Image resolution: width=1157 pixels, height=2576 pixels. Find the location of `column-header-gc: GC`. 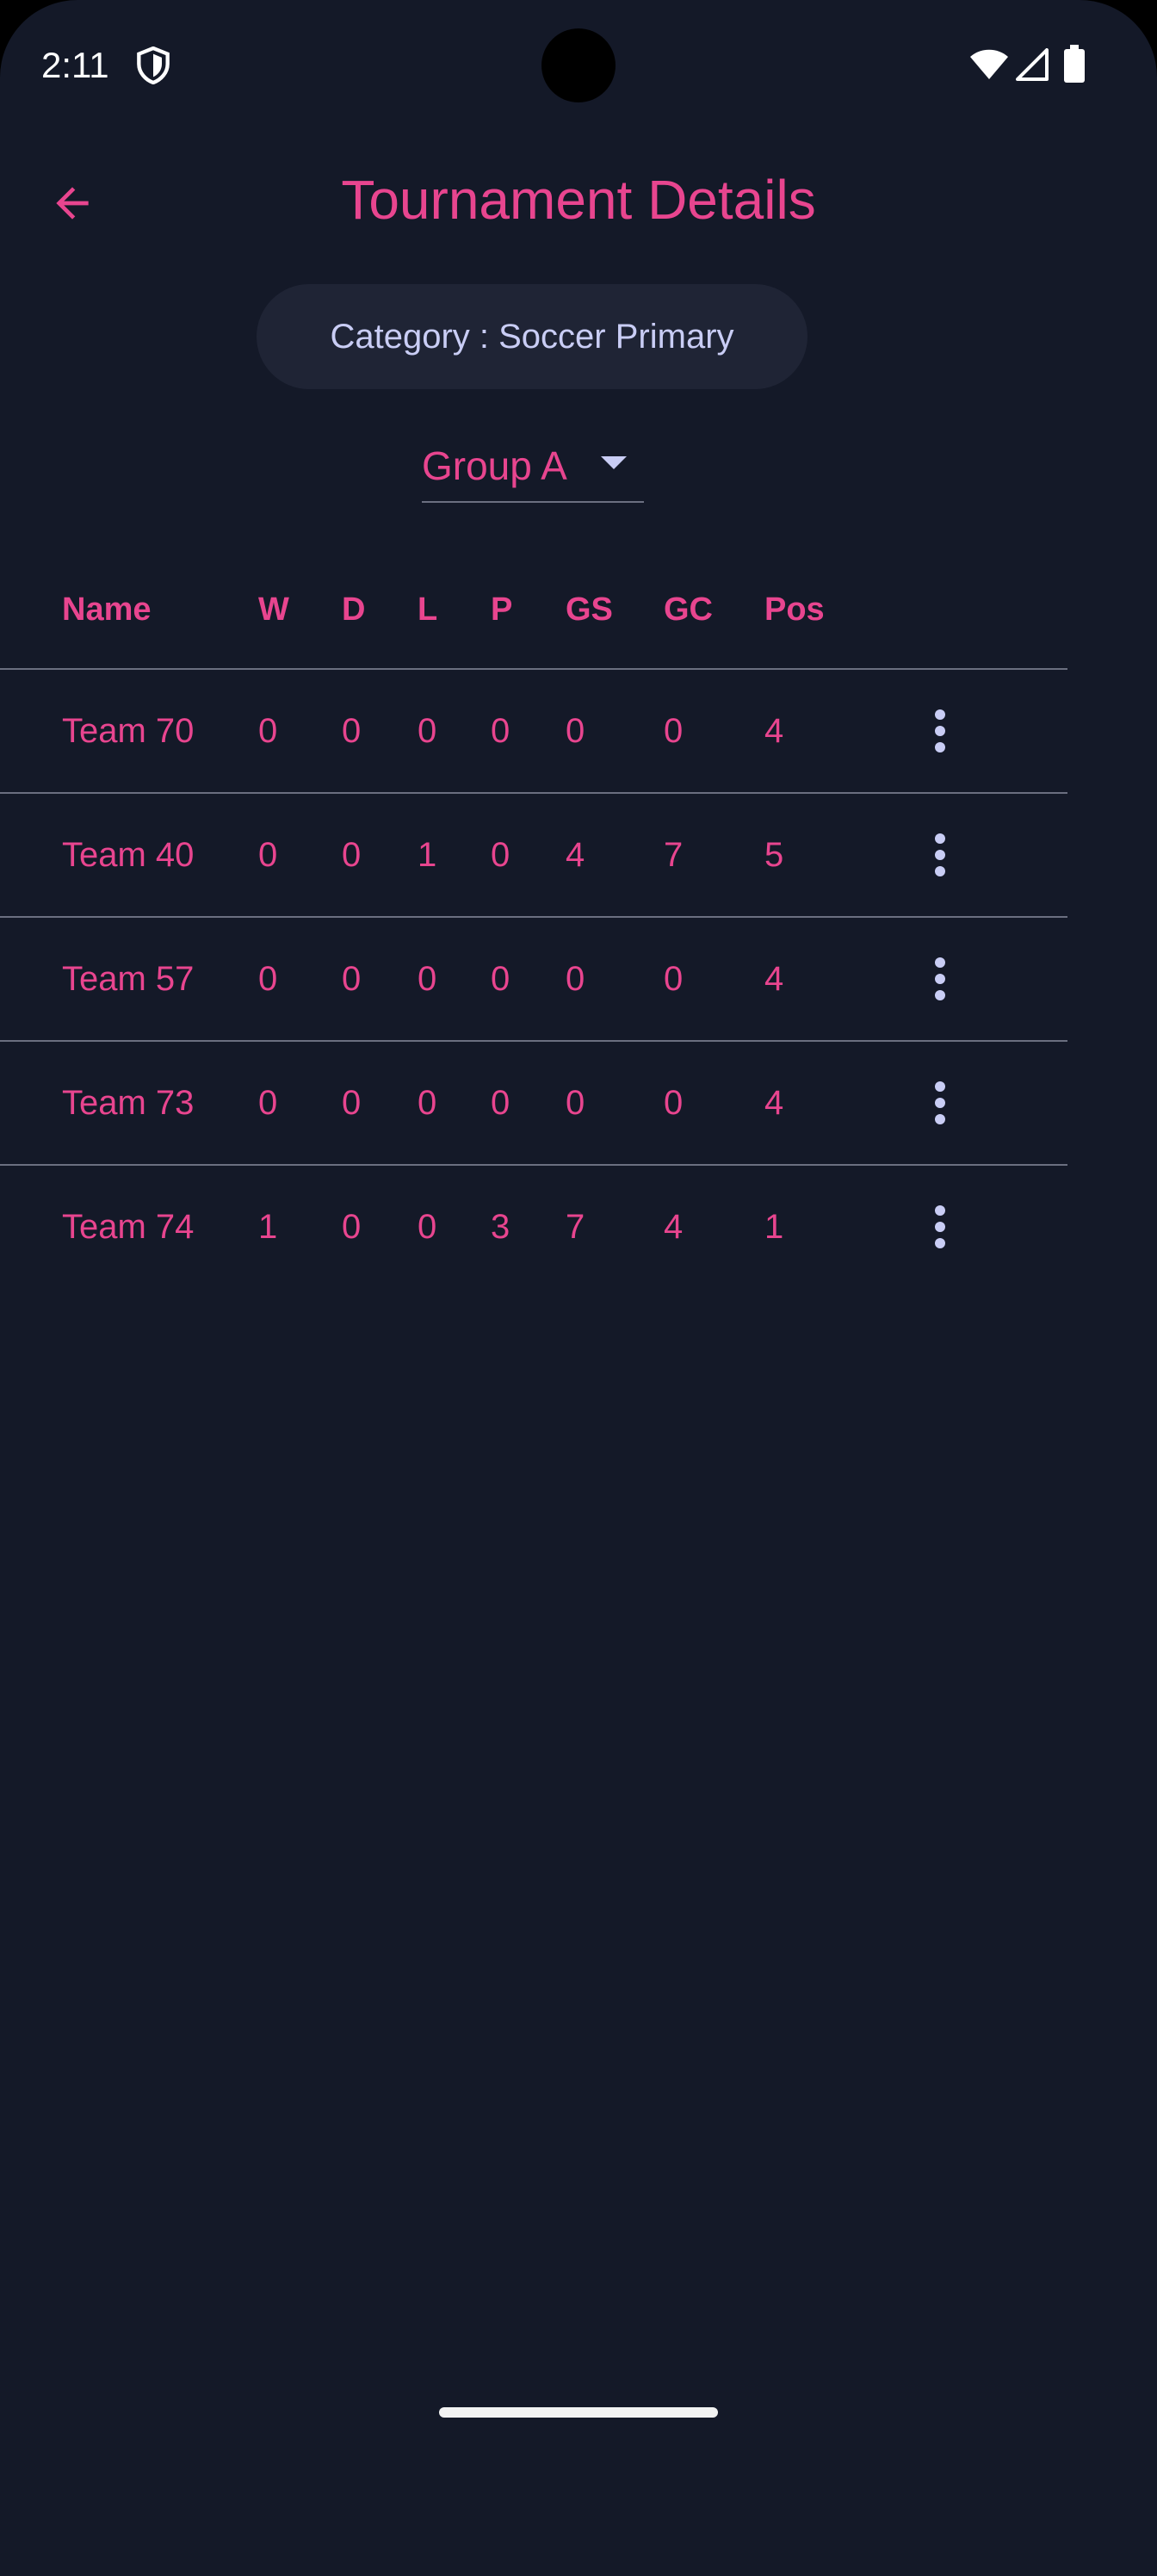

column-header-gc: GC is located at coordinates (689, 609).